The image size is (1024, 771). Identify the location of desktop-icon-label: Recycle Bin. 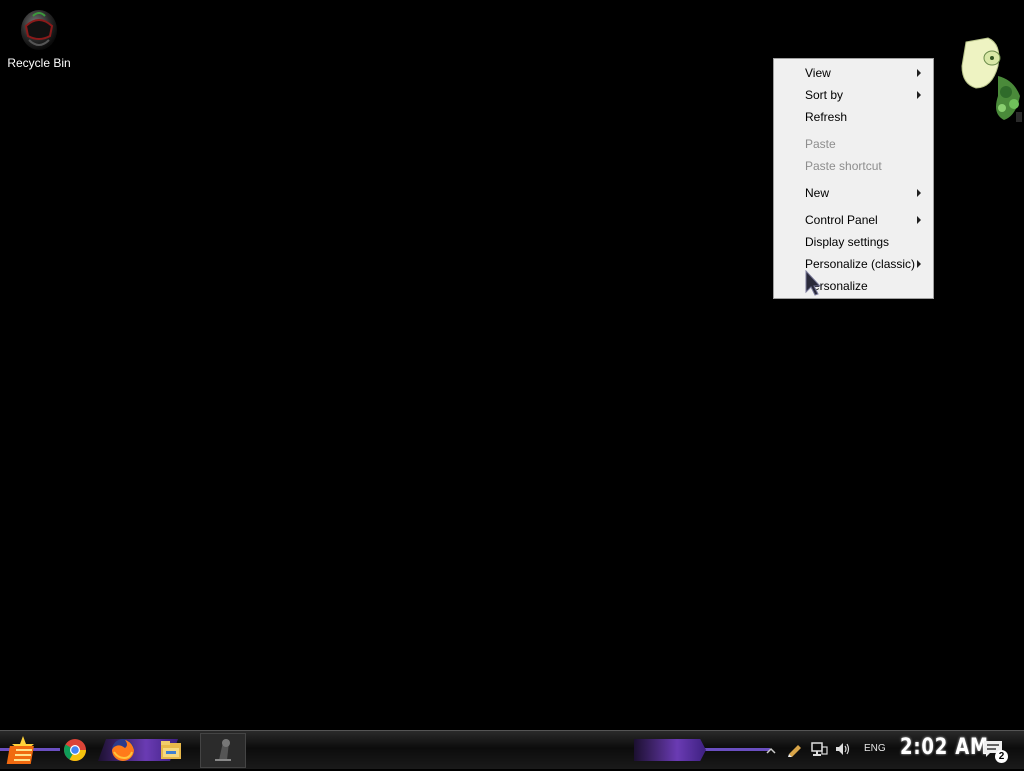
(39, 63).